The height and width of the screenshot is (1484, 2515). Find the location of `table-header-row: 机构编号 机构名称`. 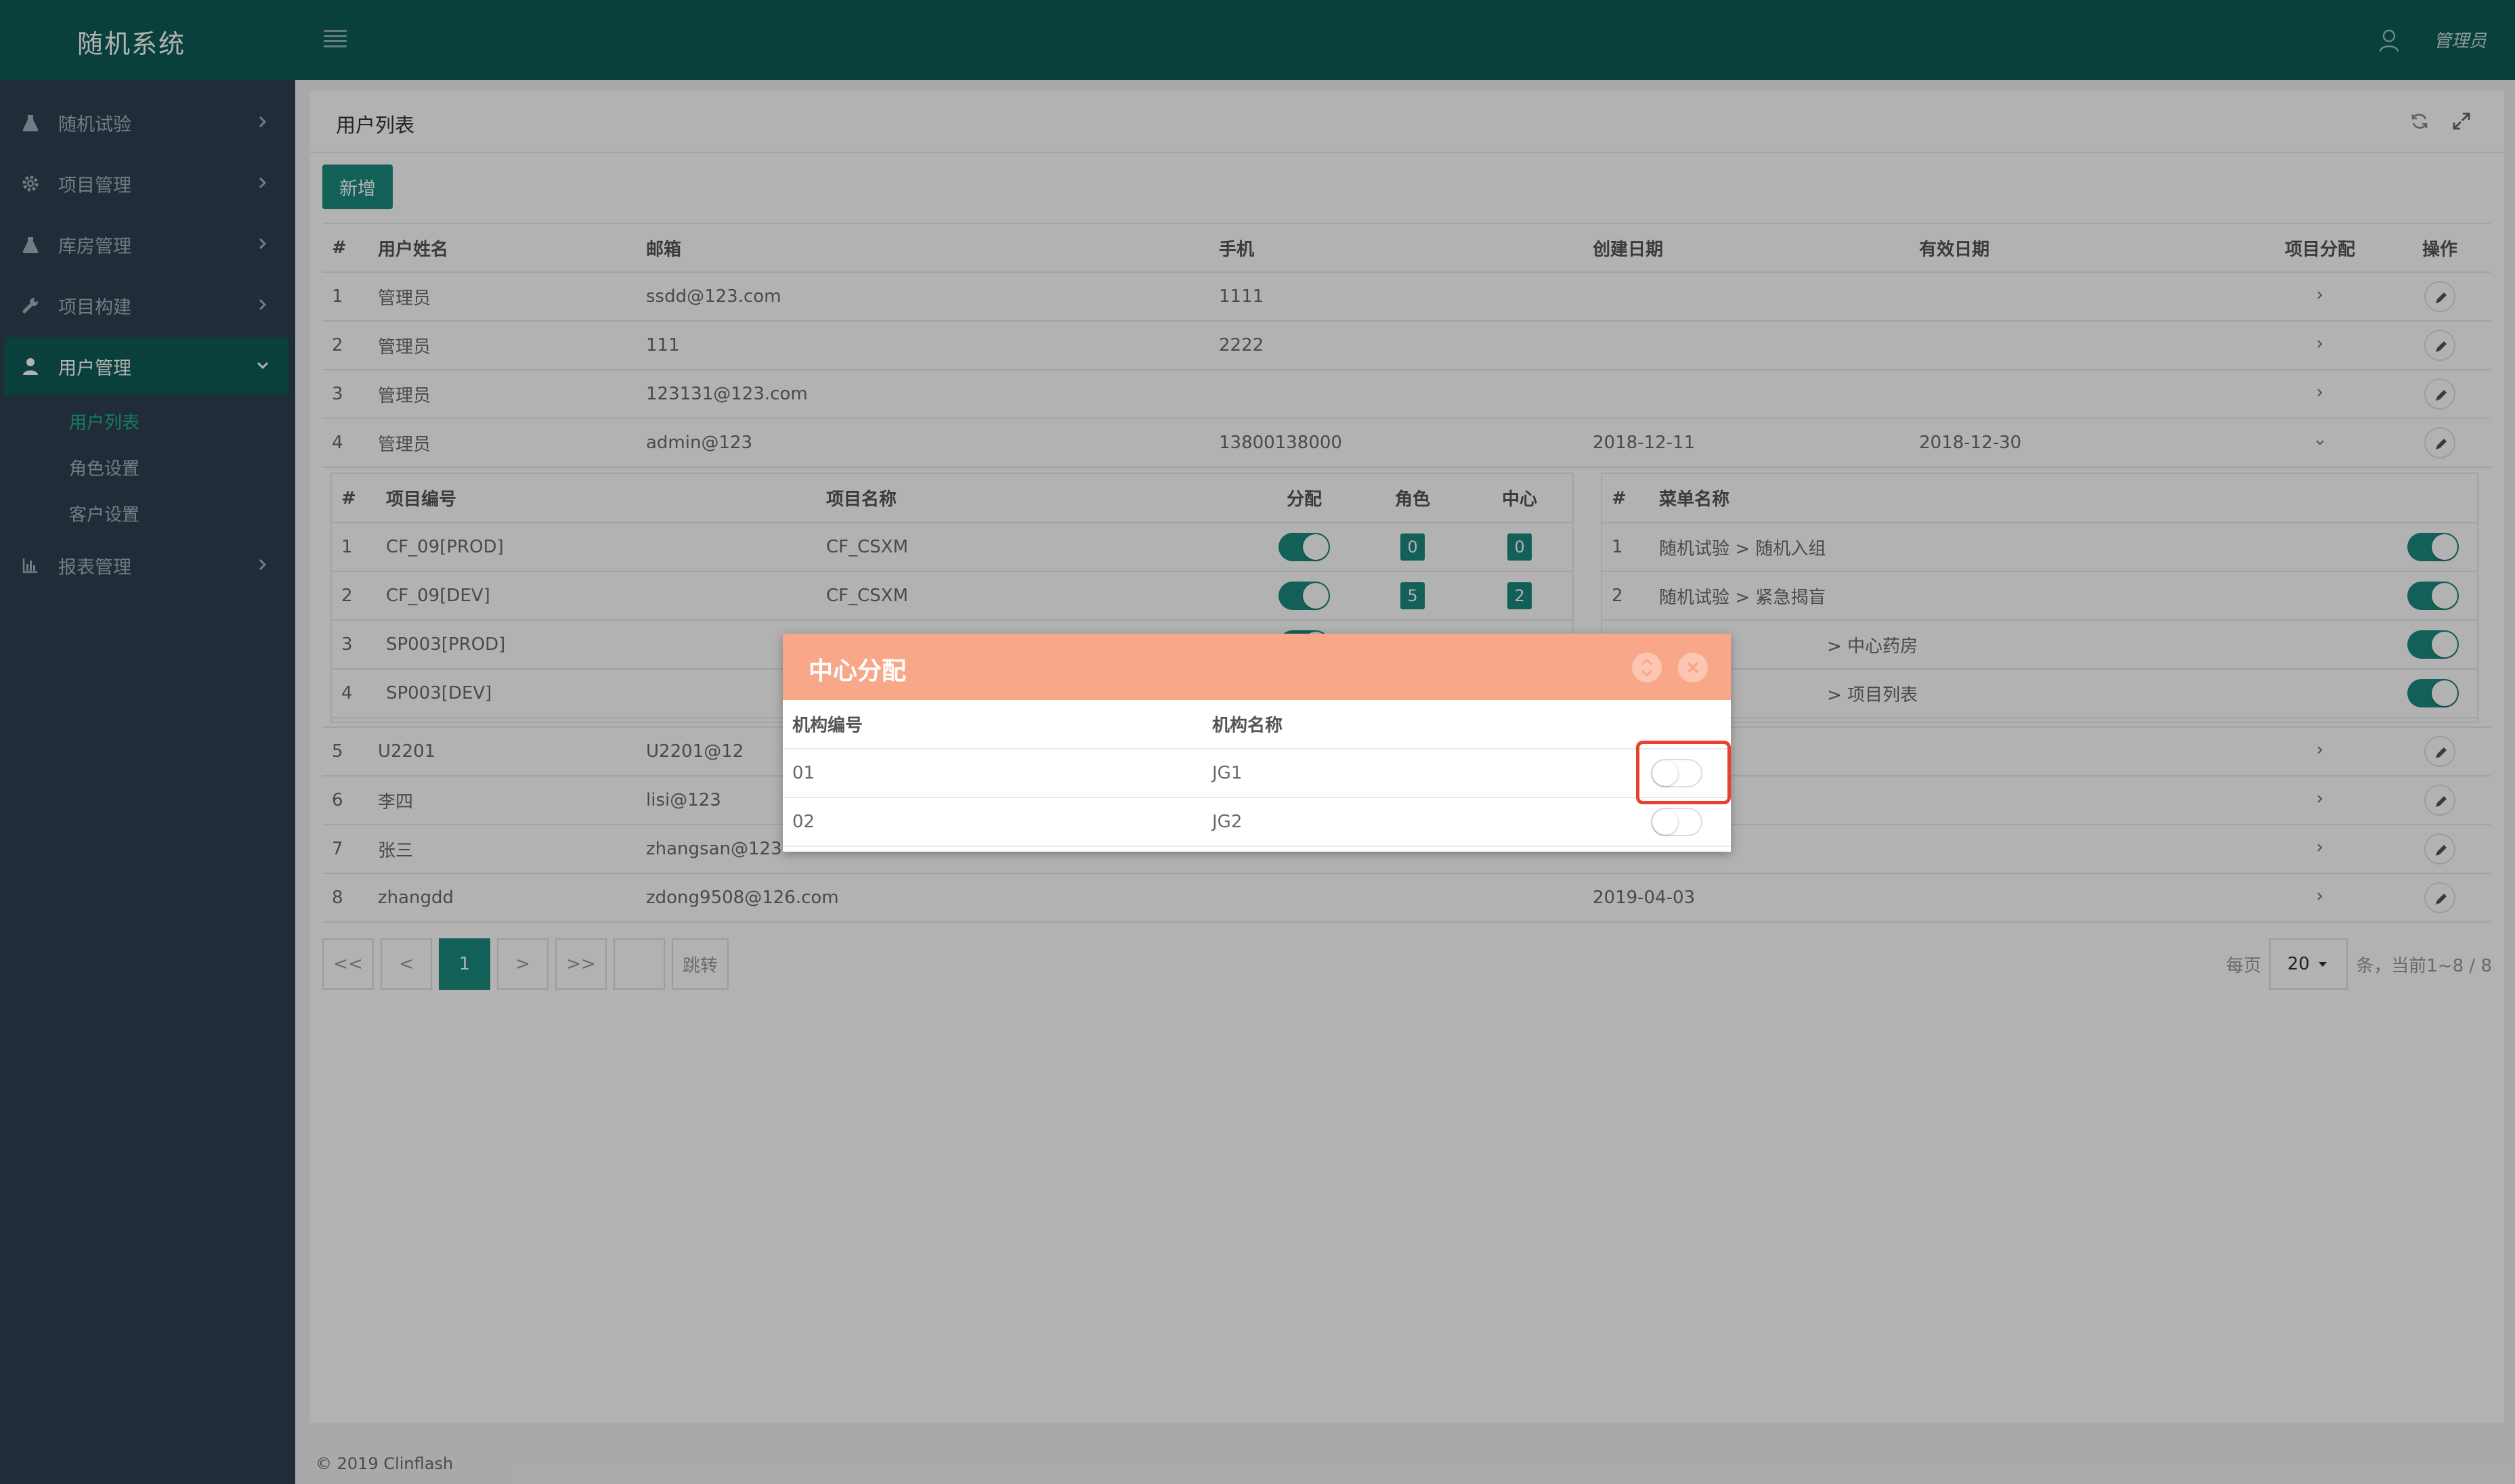

table-header-row: 机构编号 机构名称 is located at coordinates (1257, 724).